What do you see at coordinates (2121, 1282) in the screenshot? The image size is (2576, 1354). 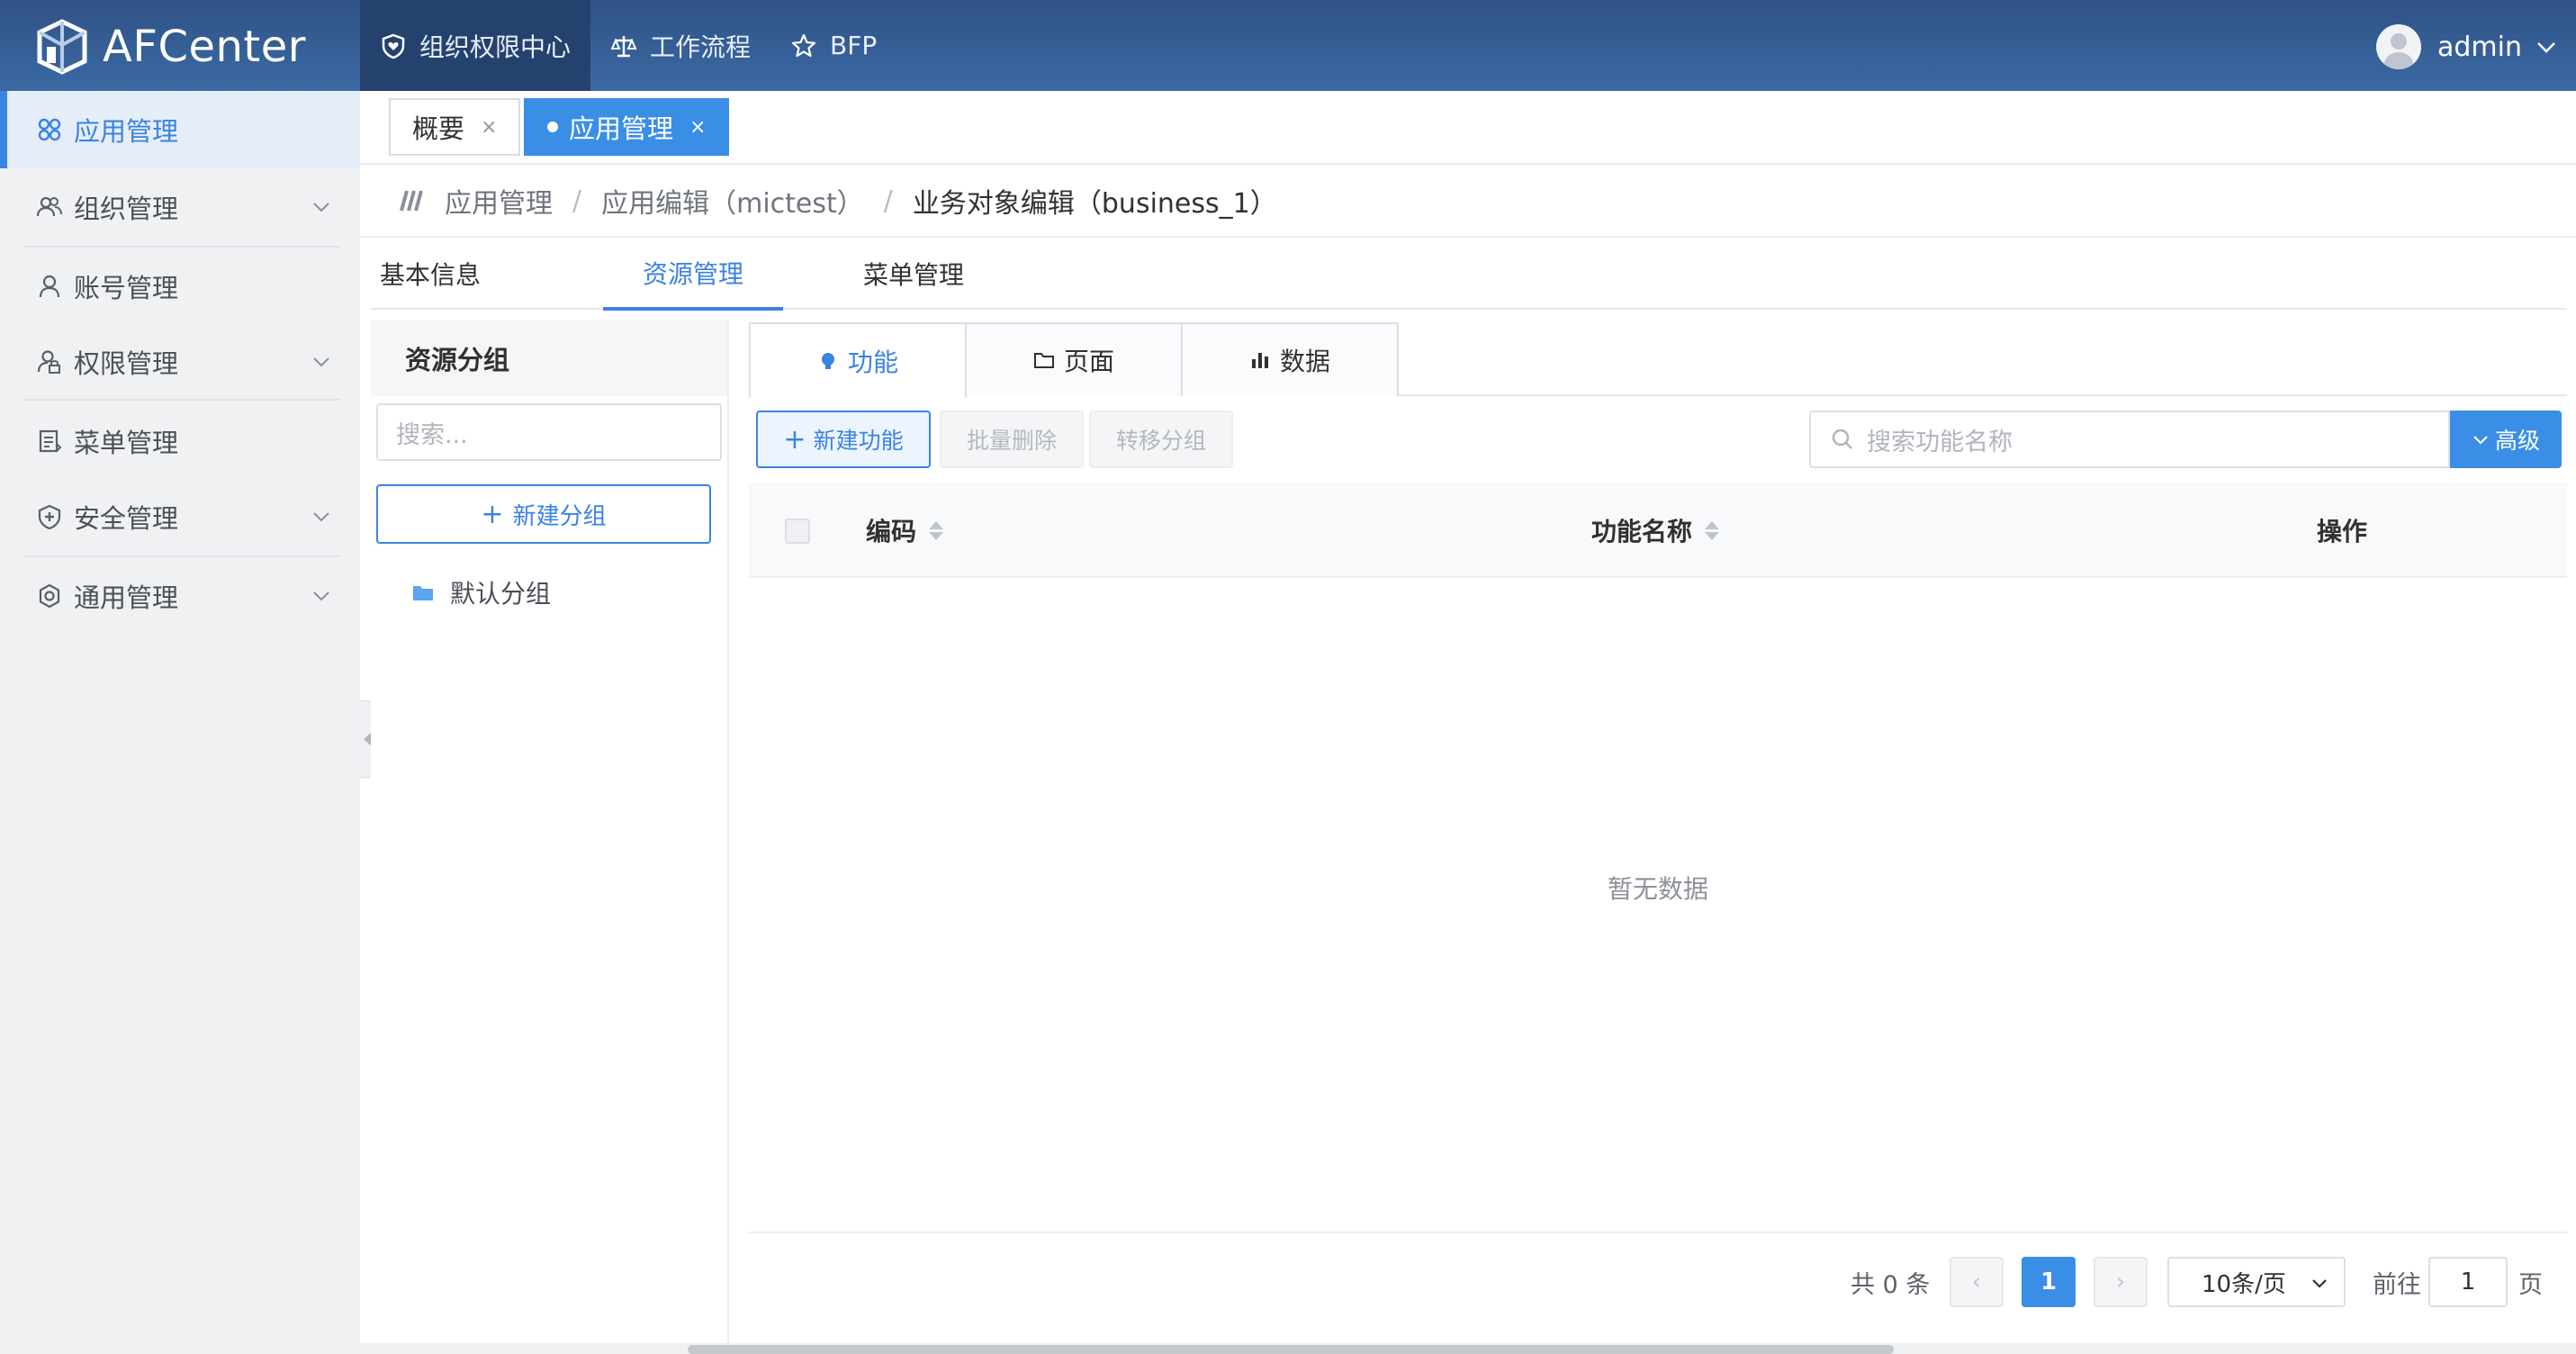 I see `next-page-button: ›` at bounding box center [2121, 1282].